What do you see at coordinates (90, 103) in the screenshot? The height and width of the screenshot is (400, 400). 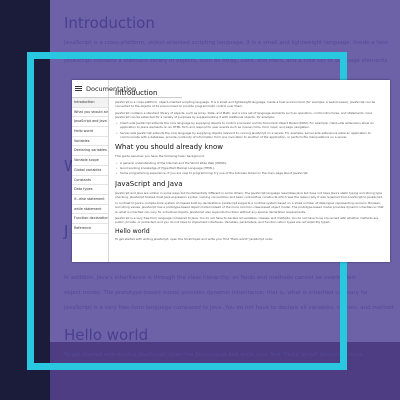 I see `toc-item-introduction: Introduction` at bounding box center [90, 103].